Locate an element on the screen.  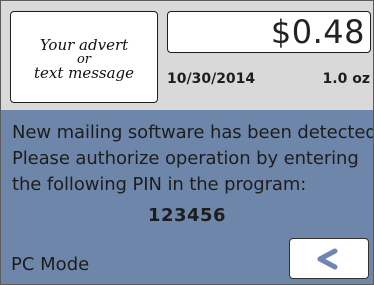
postage-amount: $0.48 is located at coordinates (317, 32).